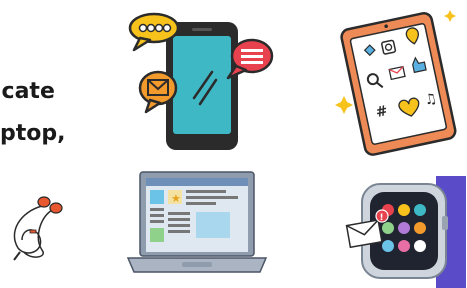 Image resolution: width=467 pixels, height=288 pixels. I want to click on earphones-icon, so click(38, 228).